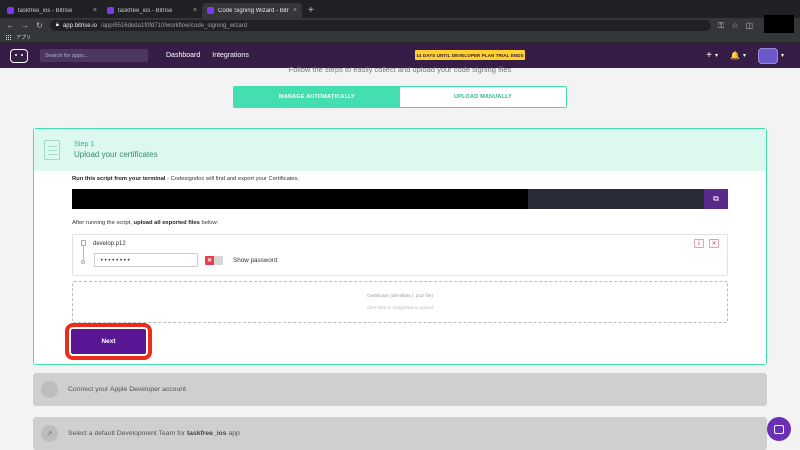 The height and width of the screenshot is (450, 800). I want to click on step-title: Upload your certificates, so click(116, 154).